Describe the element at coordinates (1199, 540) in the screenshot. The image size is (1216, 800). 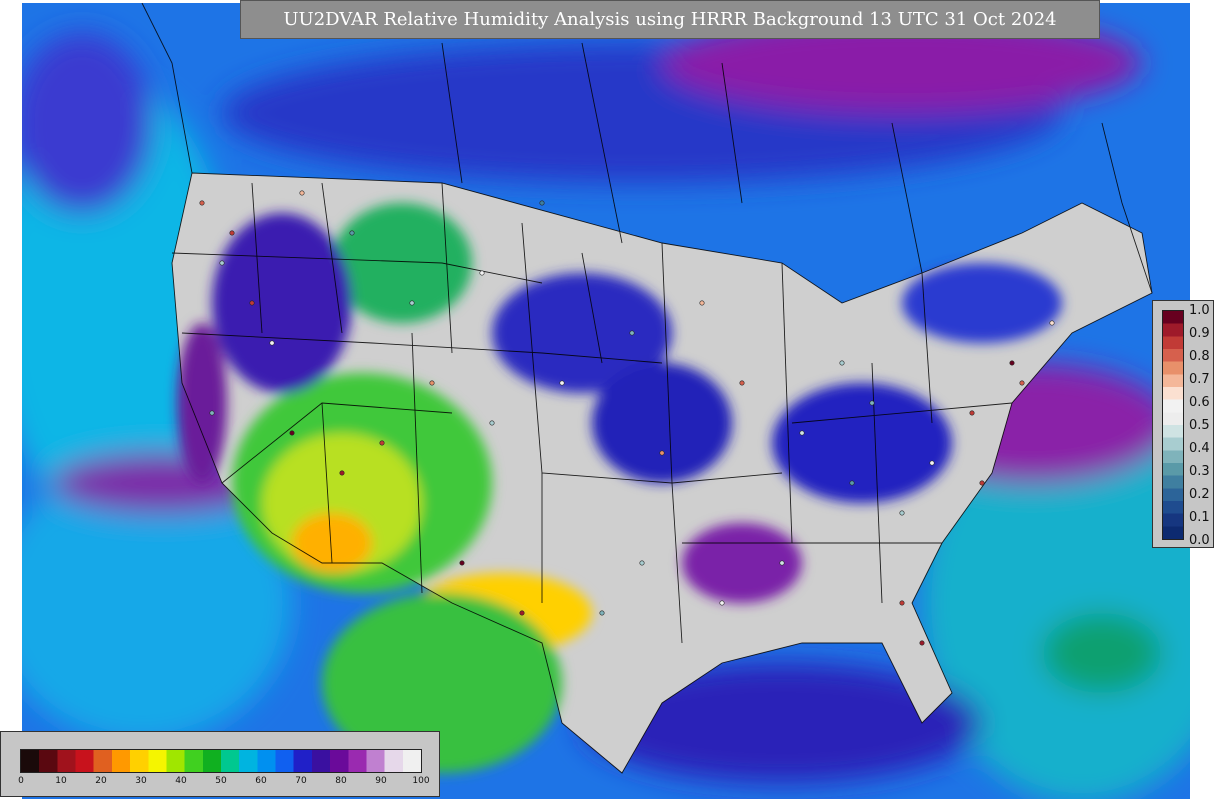
I see `observation-colorbar-tick: 0.0` at that location.